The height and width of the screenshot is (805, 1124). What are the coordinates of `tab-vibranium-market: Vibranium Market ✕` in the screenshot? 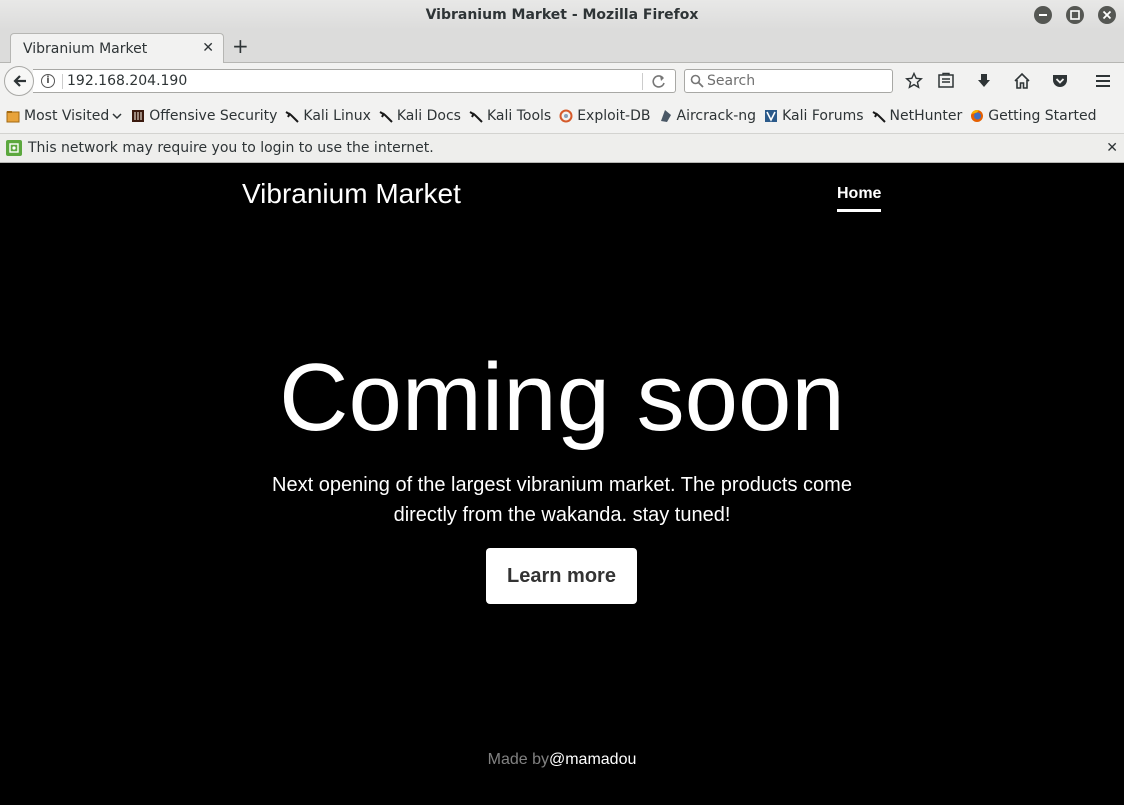 It's located at (117, 48).